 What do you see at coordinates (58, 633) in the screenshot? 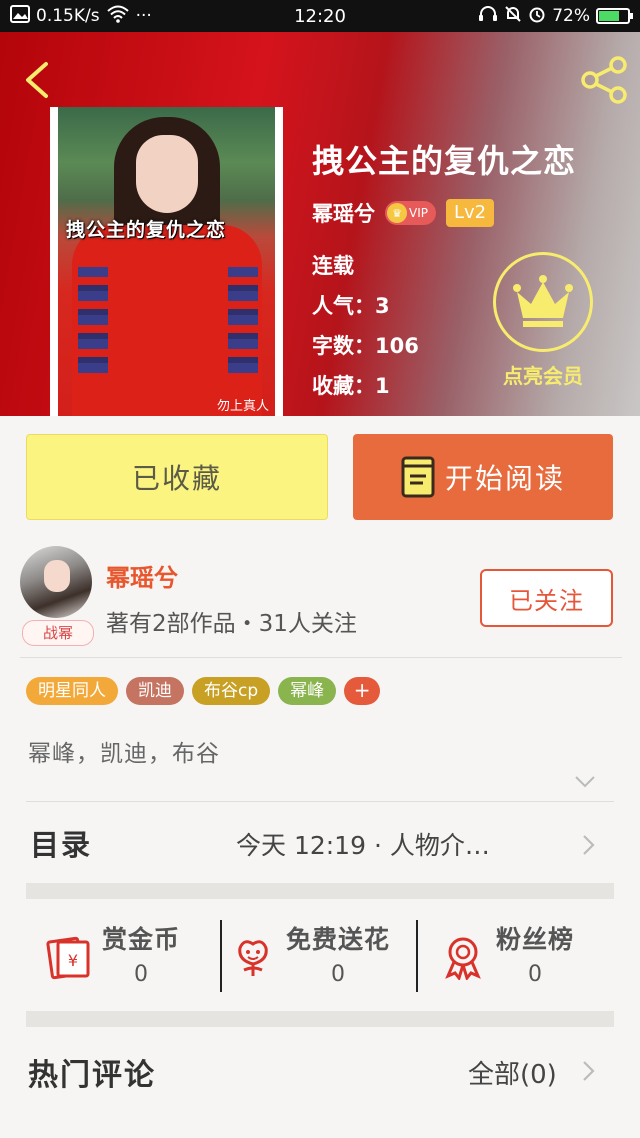
I see `avatar-tag: 战幂` at bounding box center [58, 633].